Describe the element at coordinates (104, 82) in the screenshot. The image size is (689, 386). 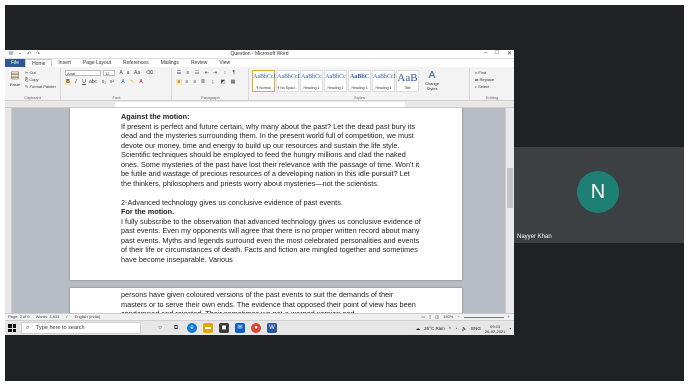
I see `subscript-icon: x₂` at that location.